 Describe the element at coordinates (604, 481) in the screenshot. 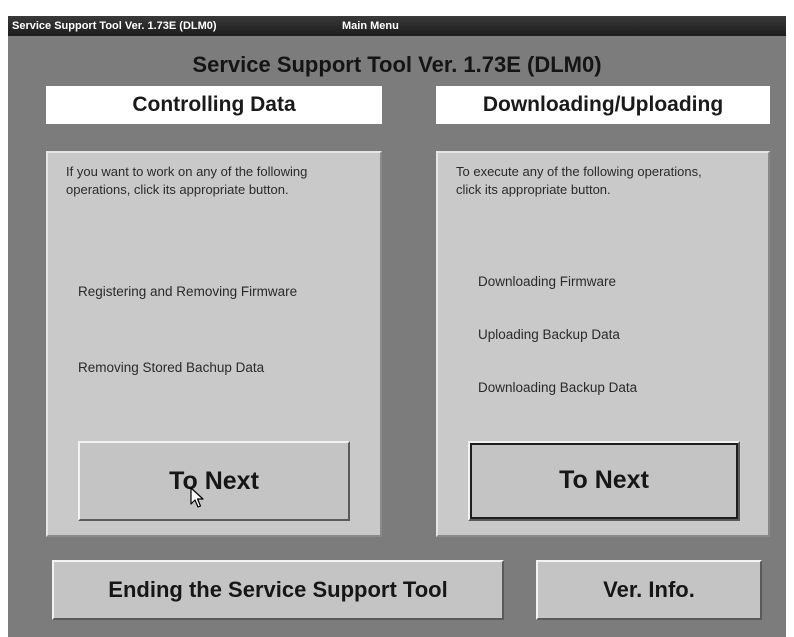

I see `downloading-uploading-next-button: To Next` at that location.